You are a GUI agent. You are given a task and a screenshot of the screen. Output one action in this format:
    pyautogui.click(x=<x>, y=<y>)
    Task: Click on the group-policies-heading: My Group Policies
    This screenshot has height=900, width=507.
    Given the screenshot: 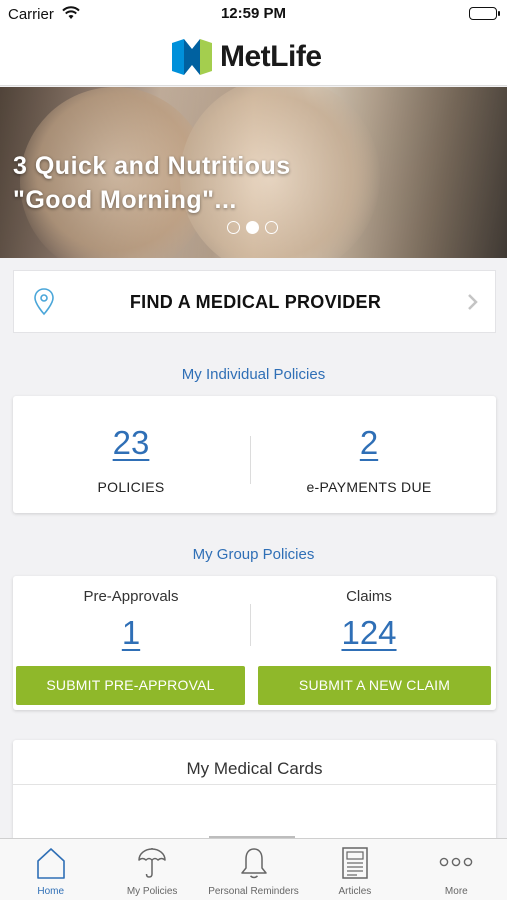 What is the action you would take?
    pyautogui.click(x=253, y=554)
    